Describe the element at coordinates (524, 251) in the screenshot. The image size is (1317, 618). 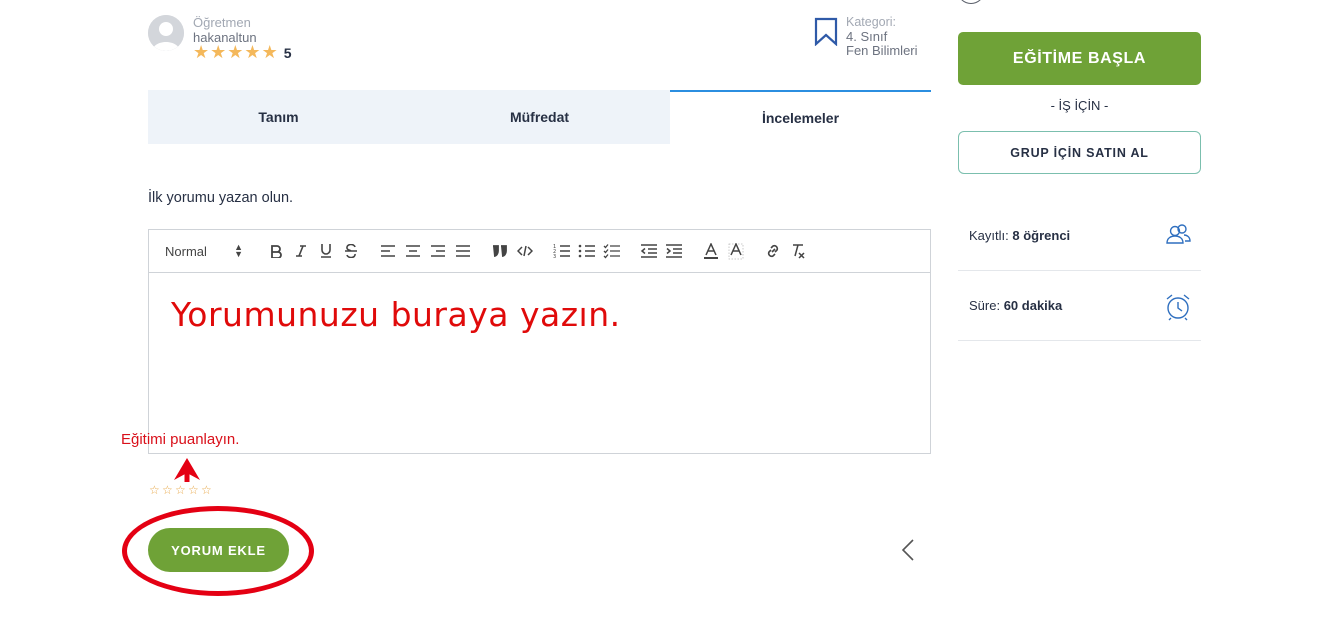
I see `code-icon` at that location.